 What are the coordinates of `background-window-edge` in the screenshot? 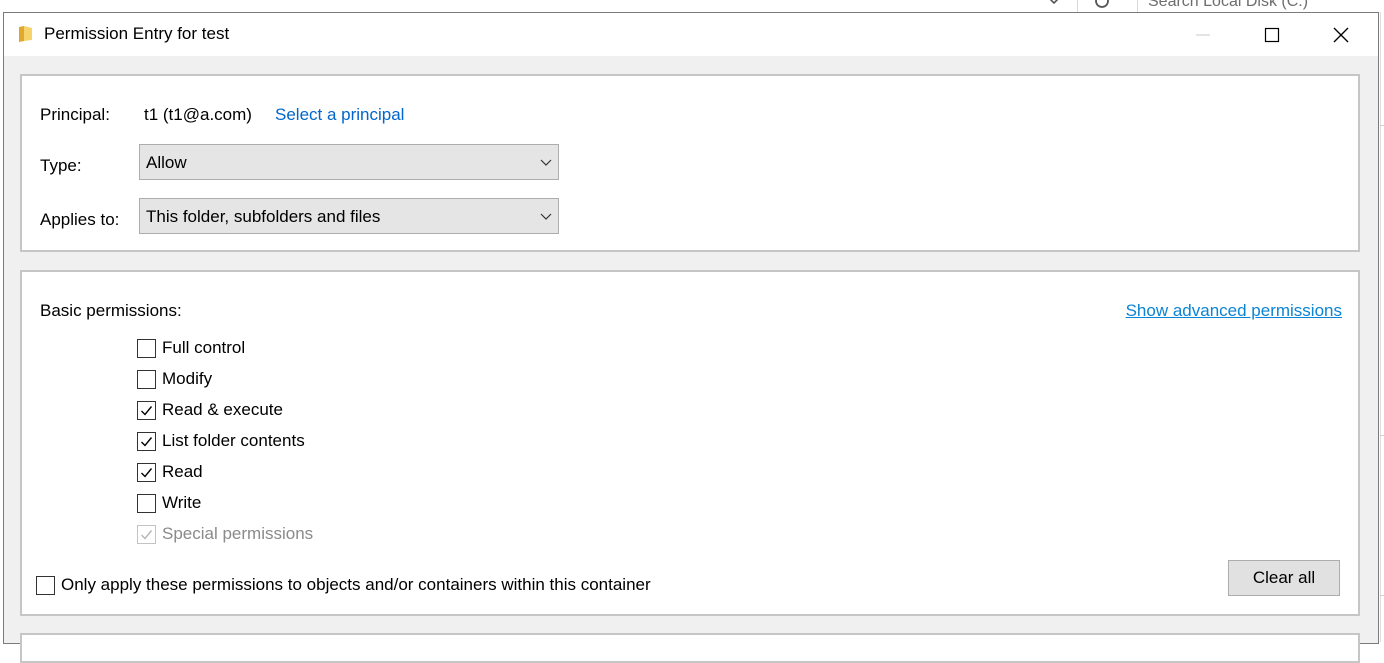 It's located at (1382, 327).